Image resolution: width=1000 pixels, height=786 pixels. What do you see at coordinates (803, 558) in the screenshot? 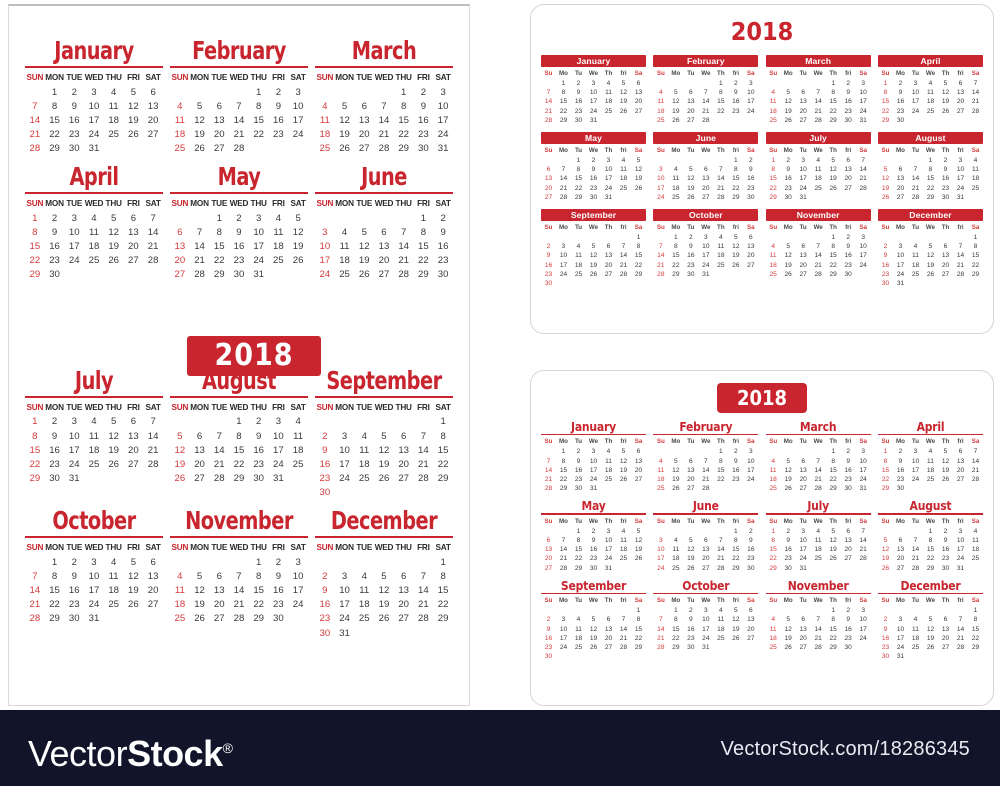
I see `day-cell: 24` at bounding box center [803, 558].